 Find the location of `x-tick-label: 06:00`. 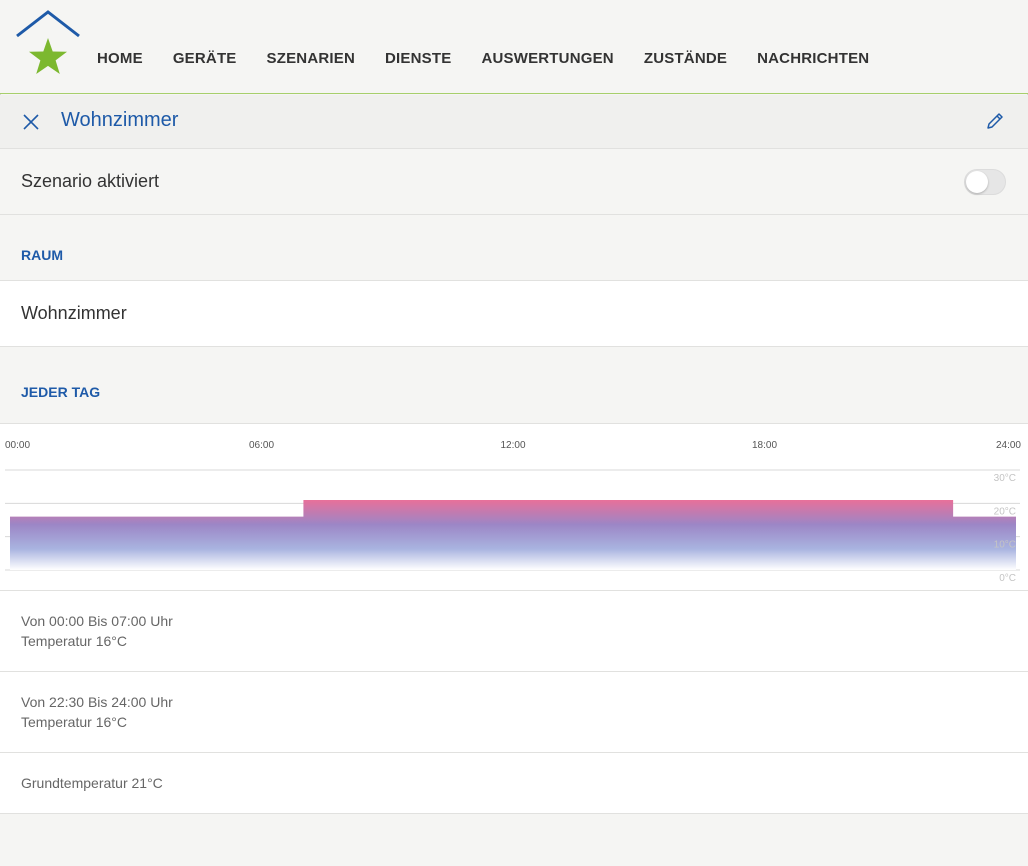

x-tick-label: 06:00 is located at coordinates (261, 445).